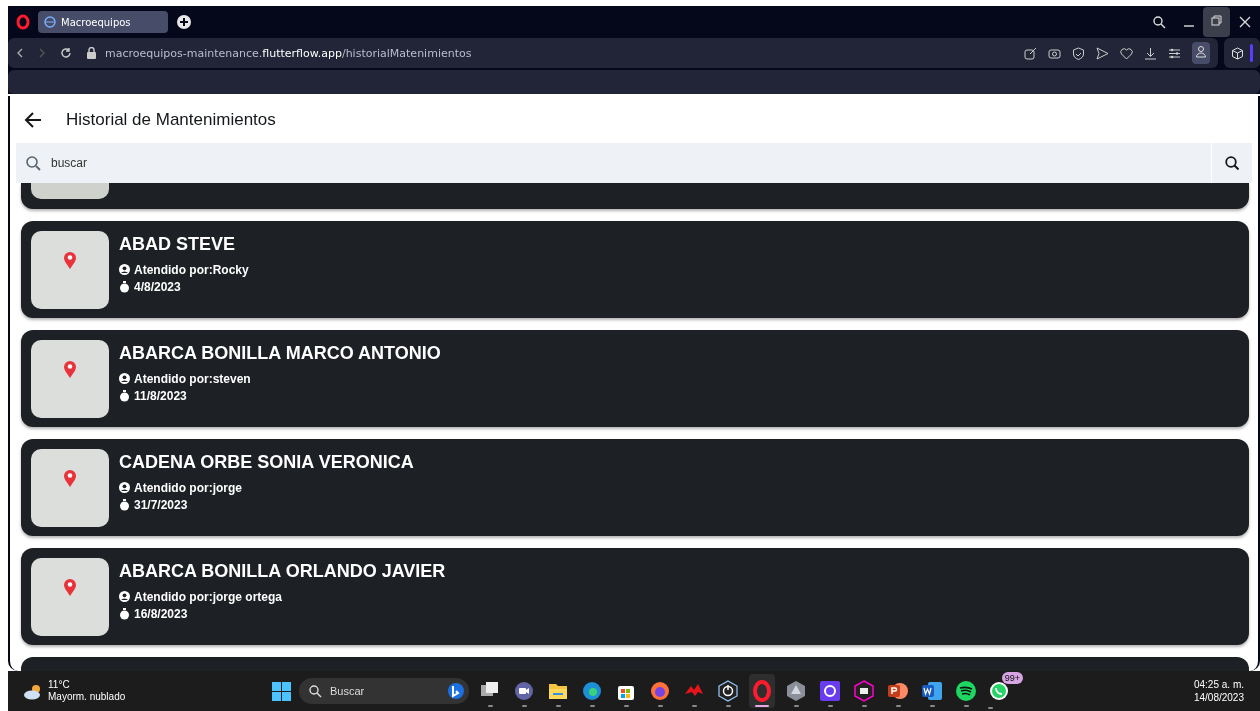 This screenshot has height=711, width=1260. What do you see at coordinates (635, 378) in the screenshot?
I see `record-card: ABARCA BONILLA MARCO ANTONIO Atendido por:steven 11/8/2023` at bounding box center [635, 378].